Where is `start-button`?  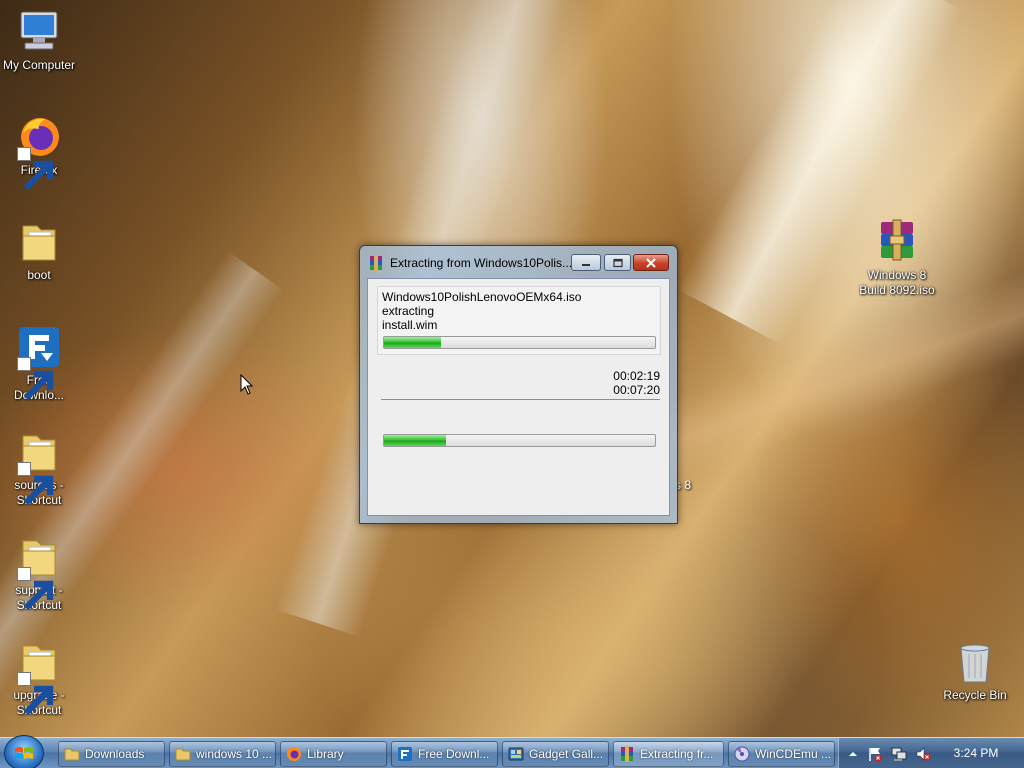 start-button is located at coordinates (24, 751).